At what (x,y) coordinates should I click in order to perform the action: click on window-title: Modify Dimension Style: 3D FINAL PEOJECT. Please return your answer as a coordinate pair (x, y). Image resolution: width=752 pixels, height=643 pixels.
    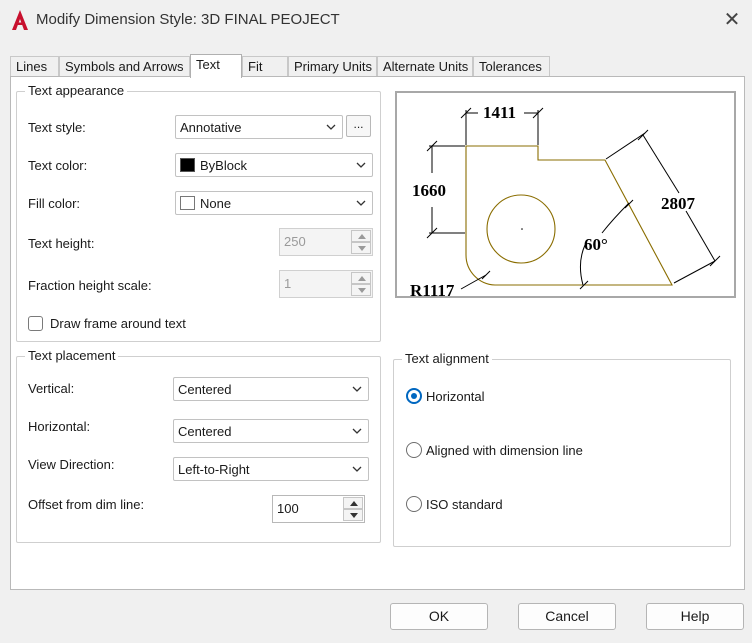
    Looking at the image, I should click on (188, 19).